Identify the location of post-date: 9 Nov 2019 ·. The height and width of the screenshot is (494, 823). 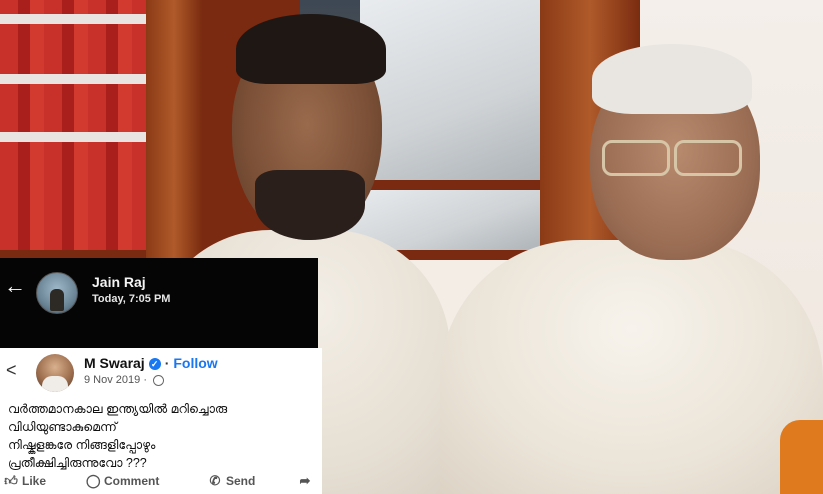
(117, 380).